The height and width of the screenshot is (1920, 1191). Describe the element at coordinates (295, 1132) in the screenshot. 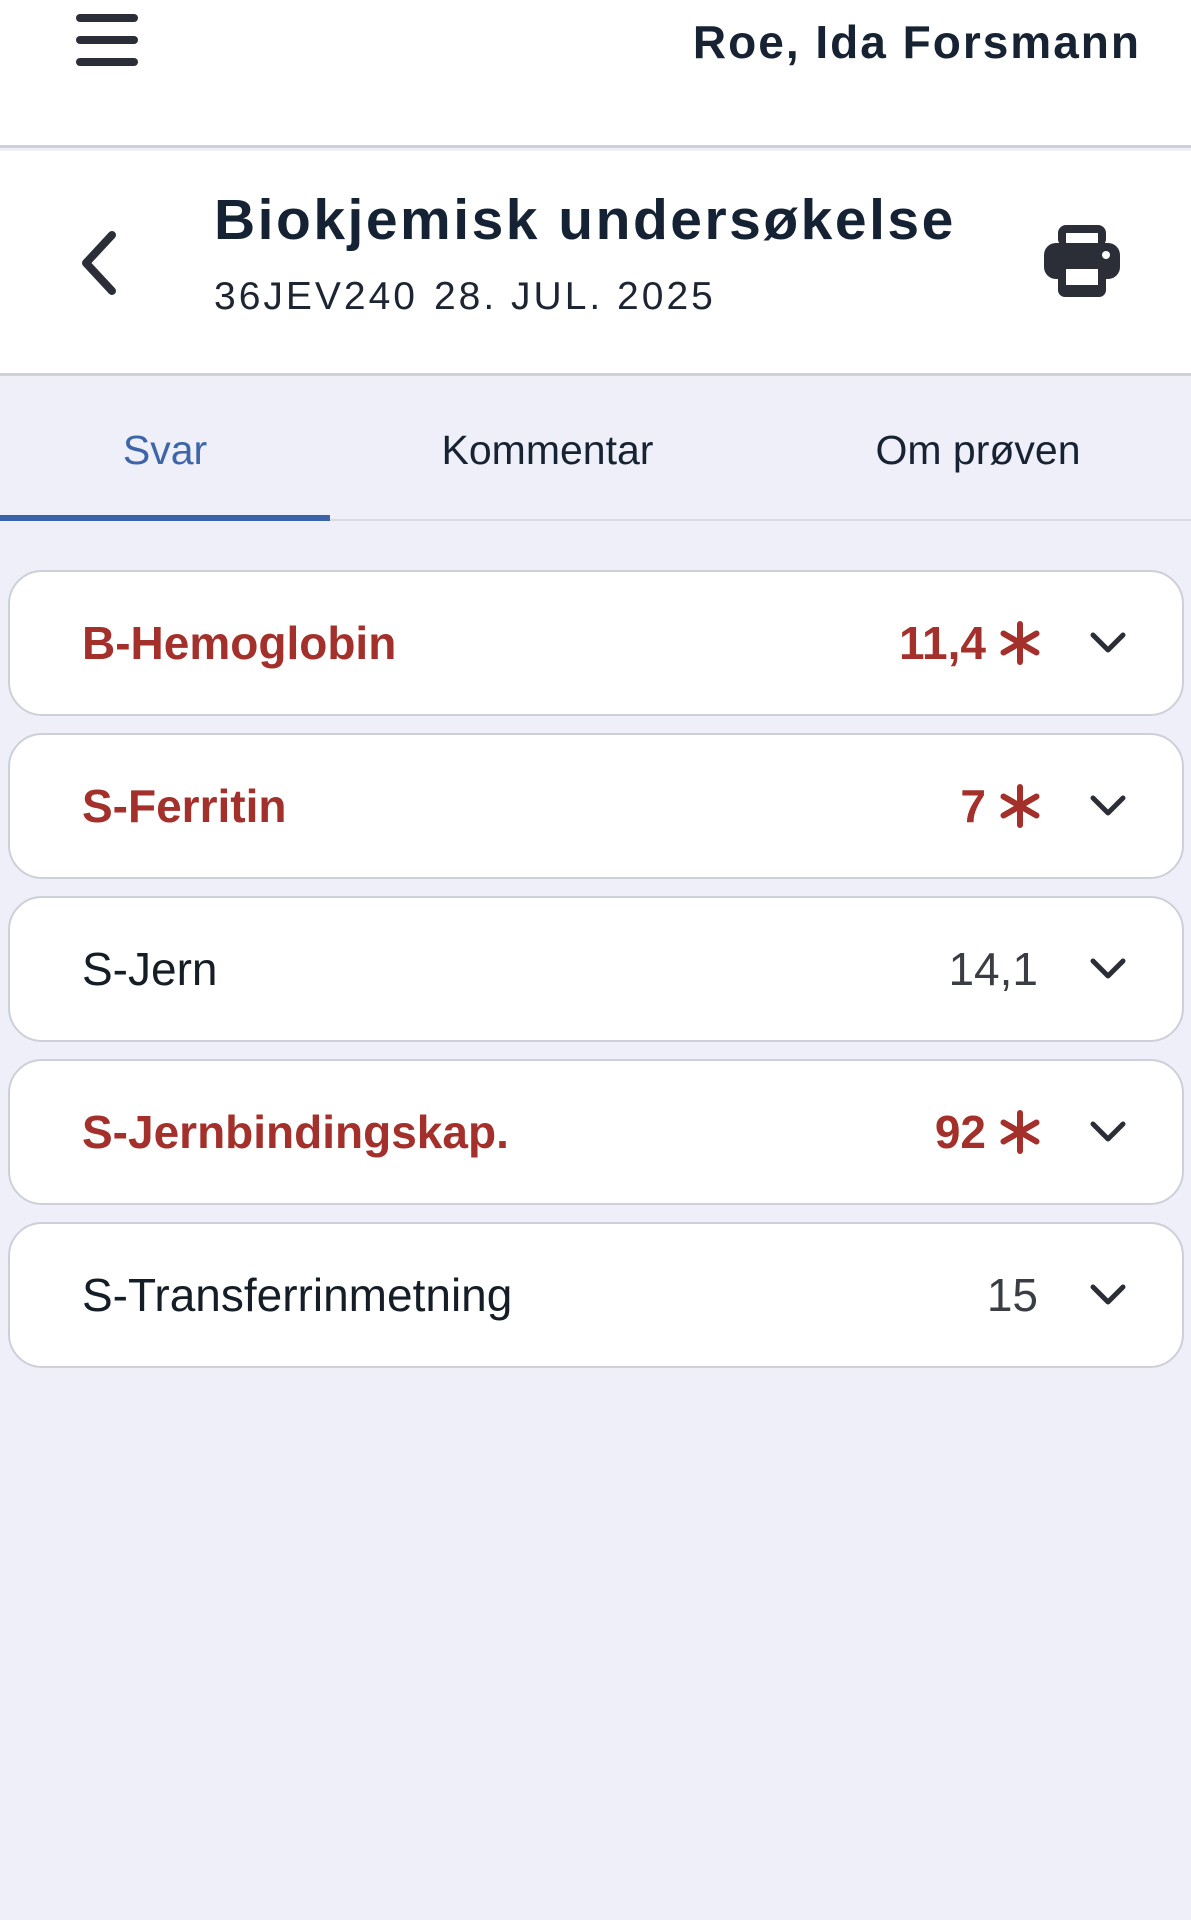

I see `result-name: S-Jernbindingskap.` at that location.